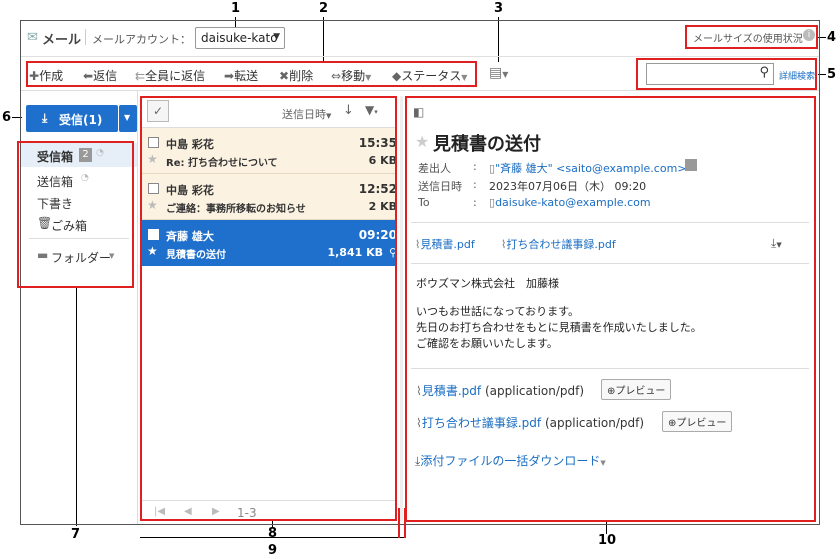 The image size is (840, 559). What do you see at coordinates (401, 308) in the screenshot?
I see `pane-splitter` at bounding box center [401, 308].